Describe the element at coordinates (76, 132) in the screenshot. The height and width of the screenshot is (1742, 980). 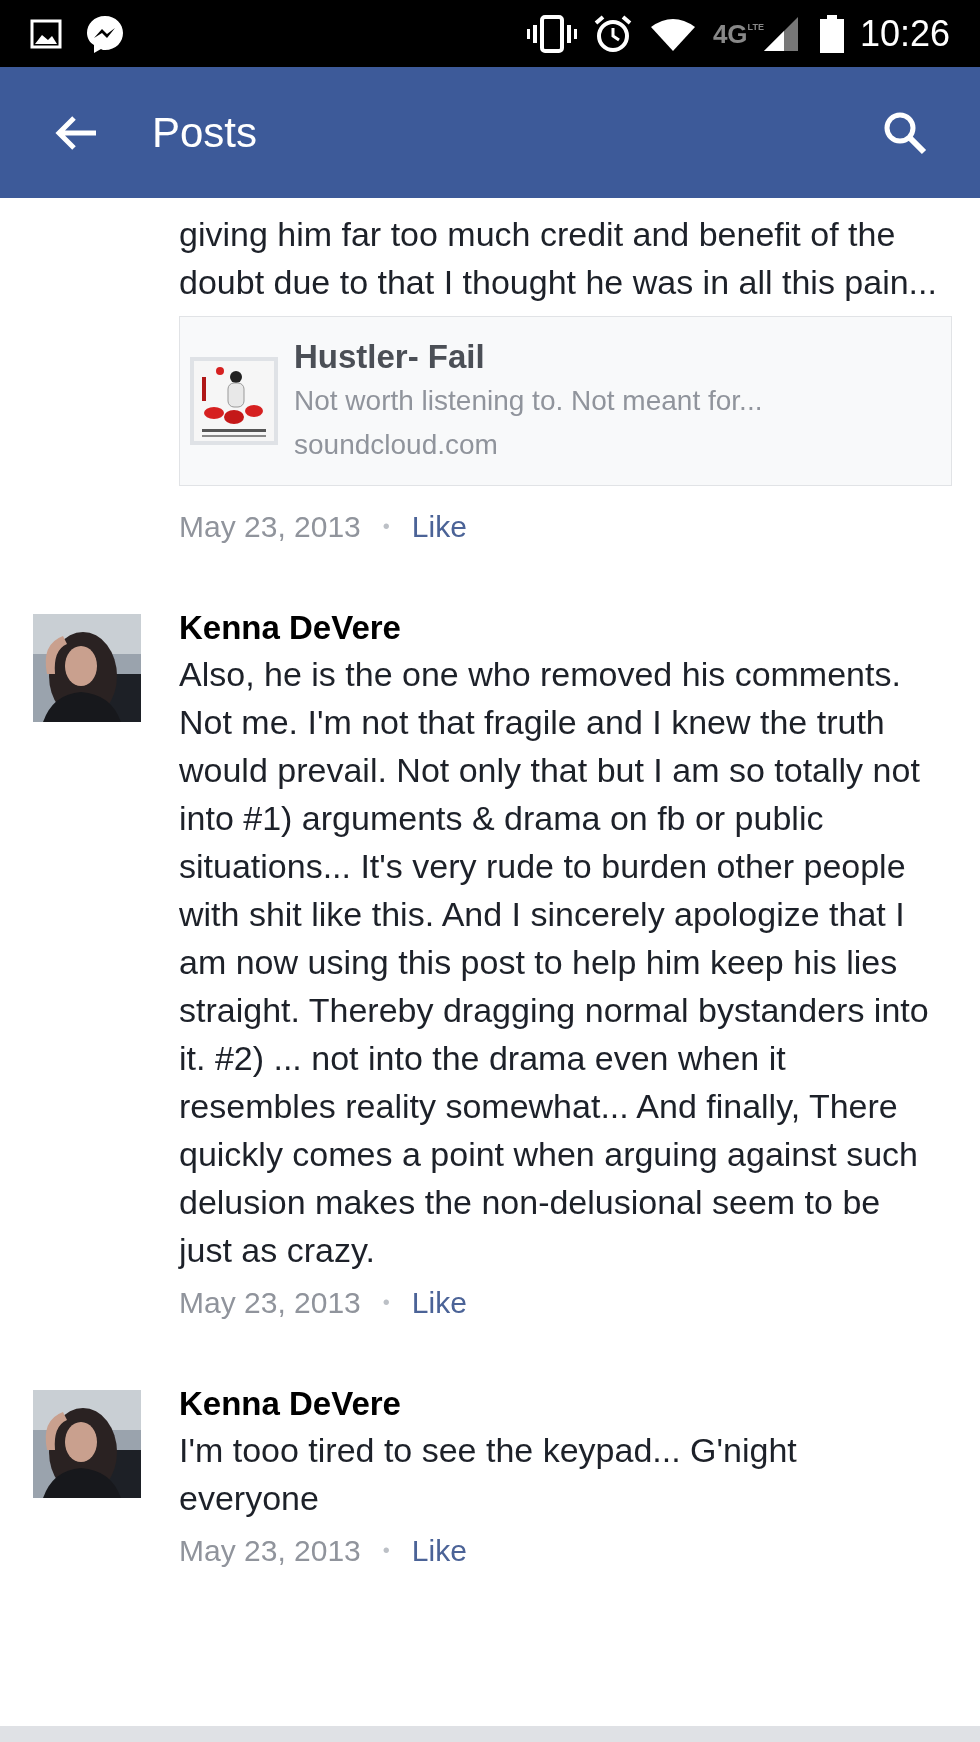
I see `back-arrow-icon` at that location.